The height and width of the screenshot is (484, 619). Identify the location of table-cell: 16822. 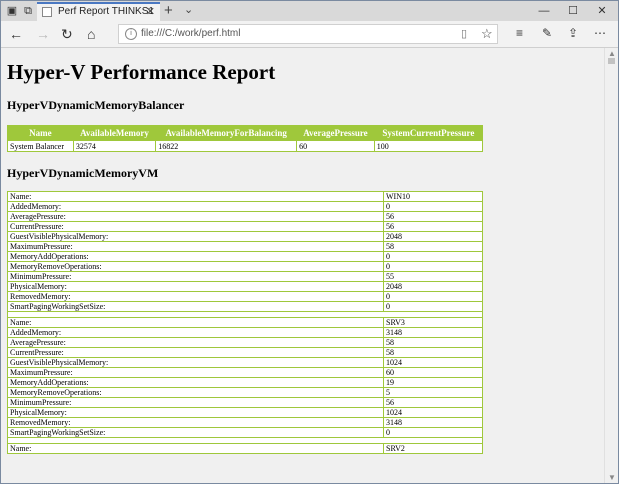
(226, 146).